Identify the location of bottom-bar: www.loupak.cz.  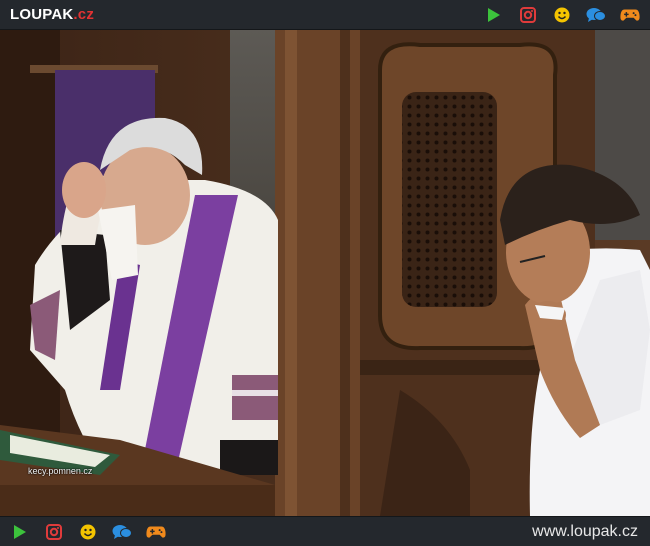
(325, 531).